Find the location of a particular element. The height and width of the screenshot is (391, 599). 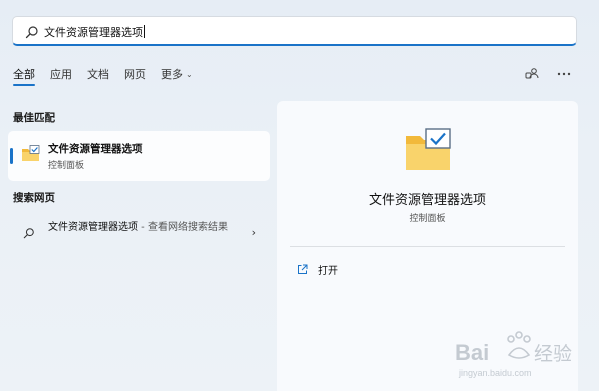

more-options-icon is located at coordinates (564, 74).